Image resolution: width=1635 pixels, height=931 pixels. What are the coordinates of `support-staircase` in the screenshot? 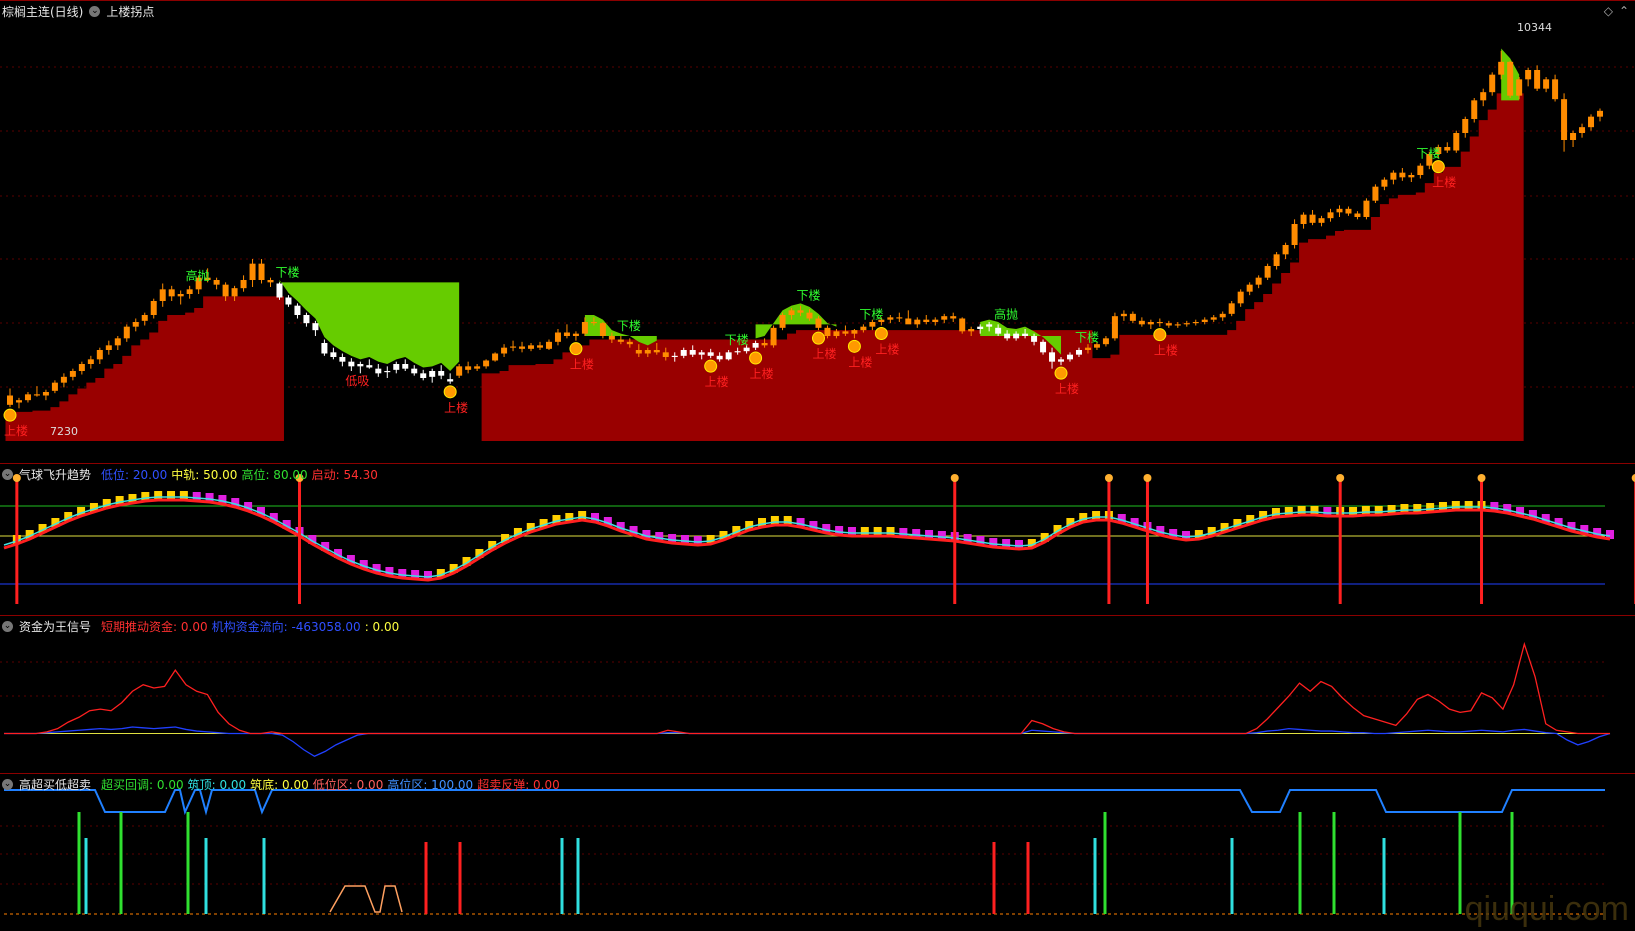 It's located at (531, 396).